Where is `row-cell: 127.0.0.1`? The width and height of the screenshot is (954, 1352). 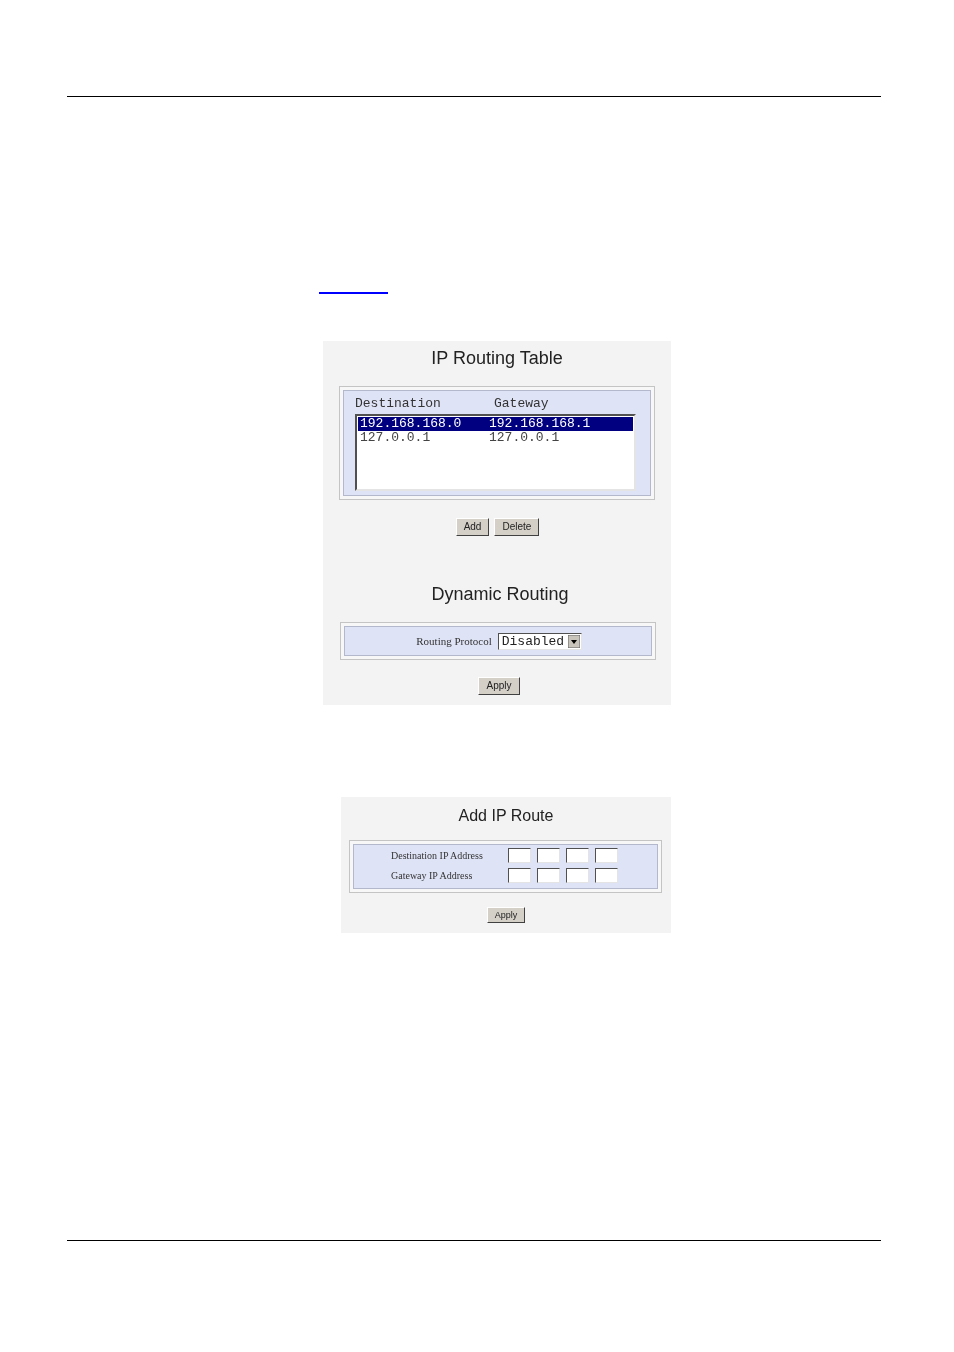 row-cell: 127.0.0.1 is located at coordinates (524, 438).